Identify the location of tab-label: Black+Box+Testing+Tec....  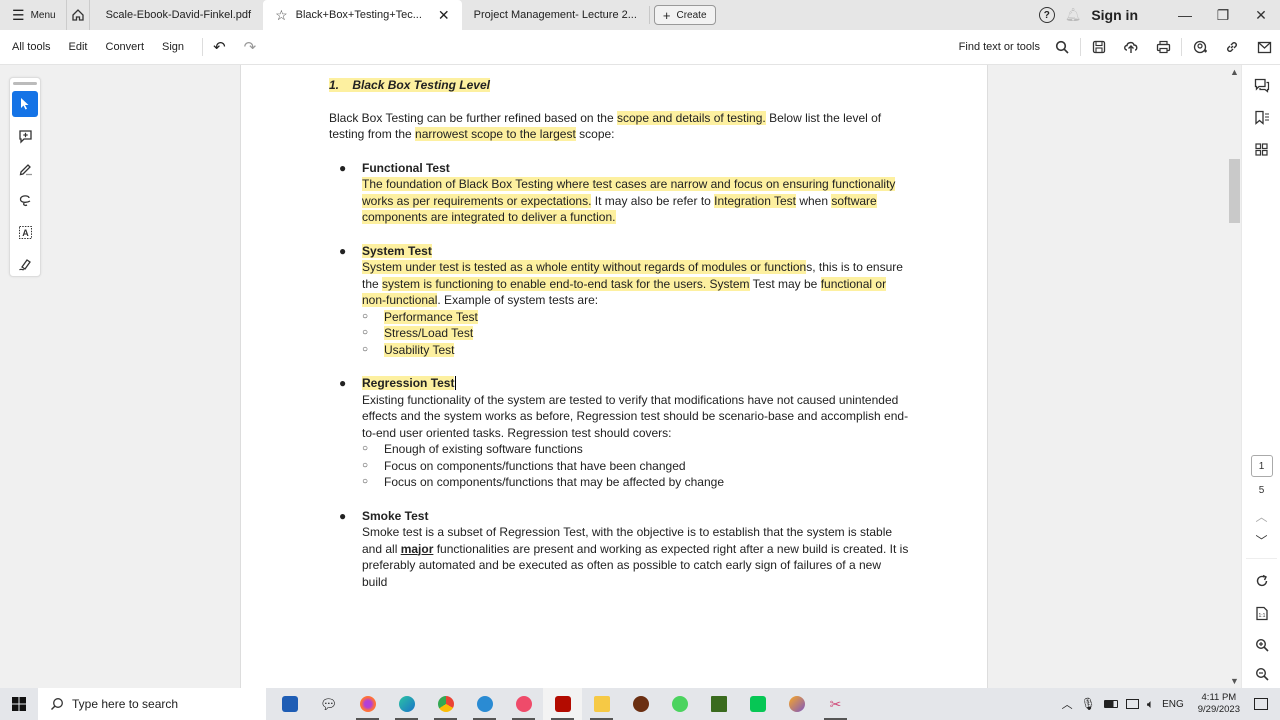
(358, 15).